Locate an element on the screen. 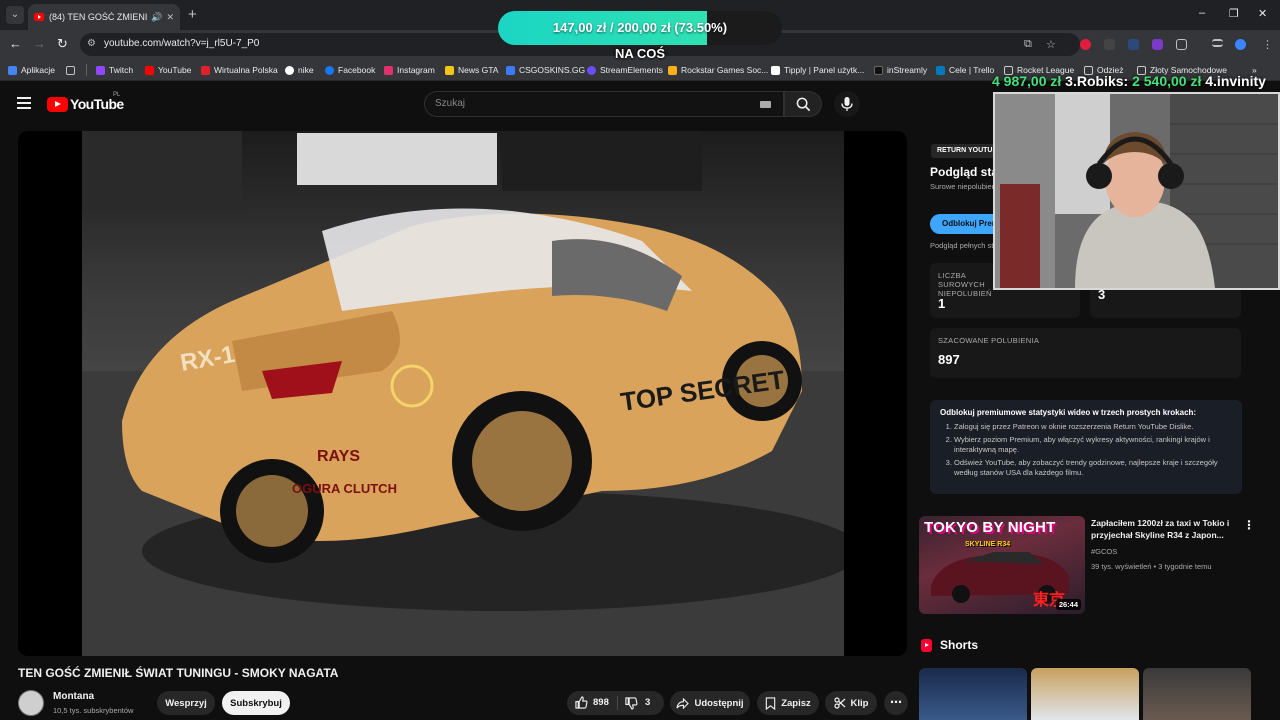  maximize-button: ❐ is located at coordinates (1234, 13).